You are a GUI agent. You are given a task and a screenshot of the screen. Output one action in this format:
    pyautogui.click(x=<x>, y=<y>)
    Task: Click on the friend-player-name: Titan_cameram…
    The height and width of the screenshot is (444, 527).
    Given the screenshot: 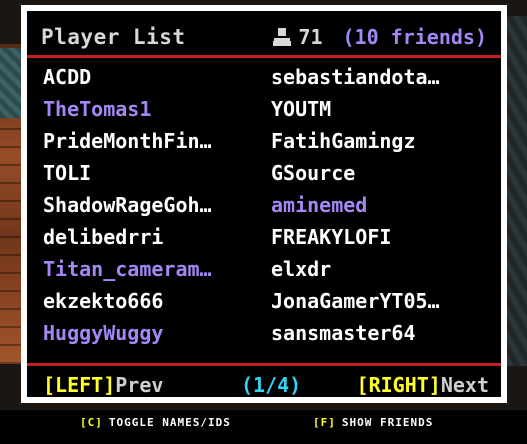 What is the action you would take?
    pyautogui.click(x=127, y=269)
    